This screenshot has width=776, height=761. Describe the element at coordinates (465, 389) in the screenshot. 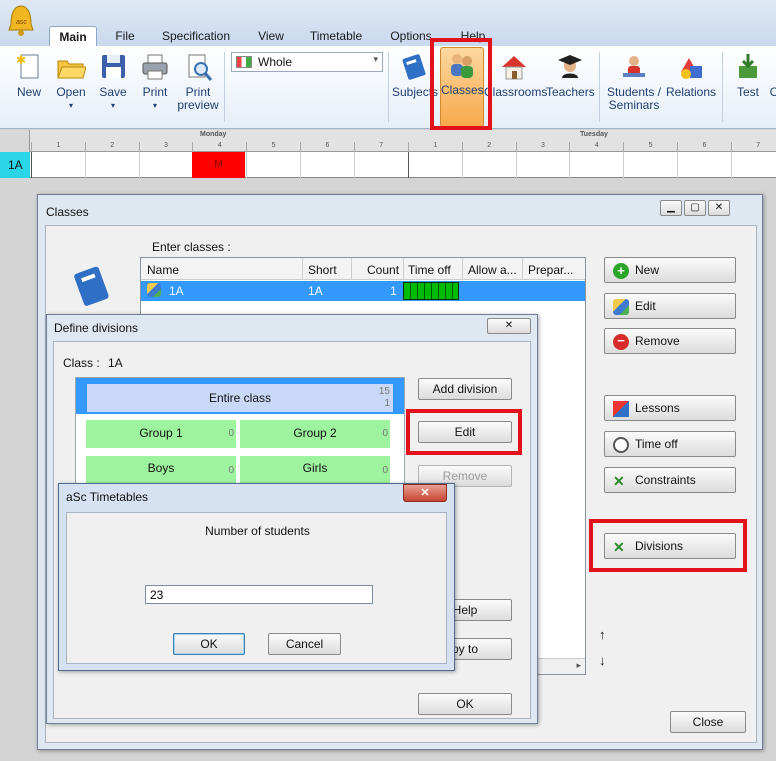

I see `add-division-button: Add division` at that location.